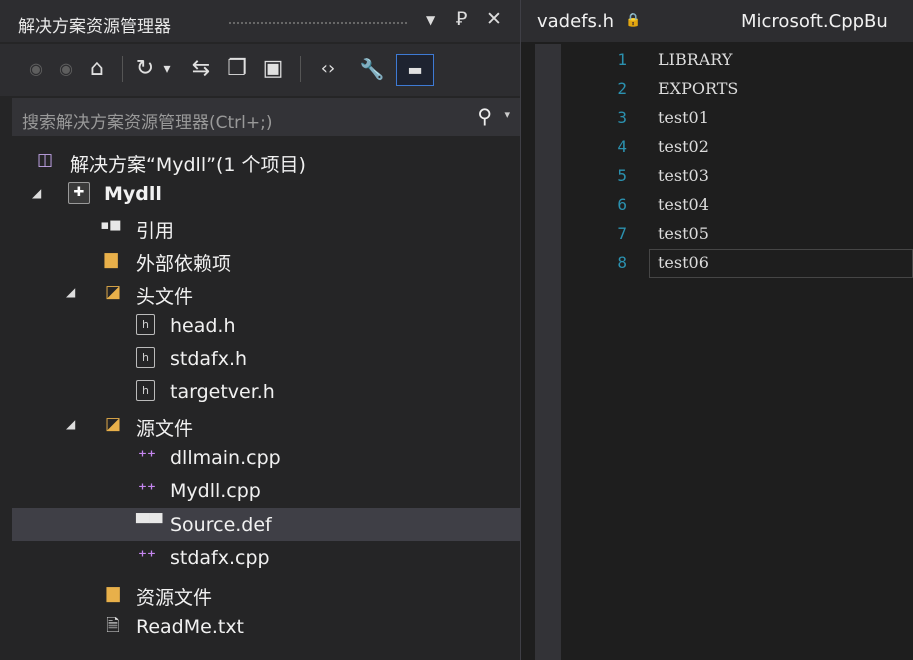 Image resolution: width=913 pixels, height=660 pixels. I want to click on code-line: test02, so click(683, 146).